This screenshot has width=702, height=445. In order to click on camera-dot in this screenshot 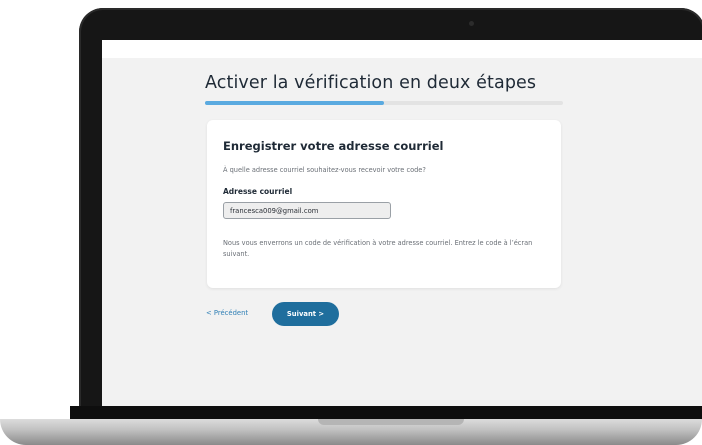, I will do `click(471, 23)`.